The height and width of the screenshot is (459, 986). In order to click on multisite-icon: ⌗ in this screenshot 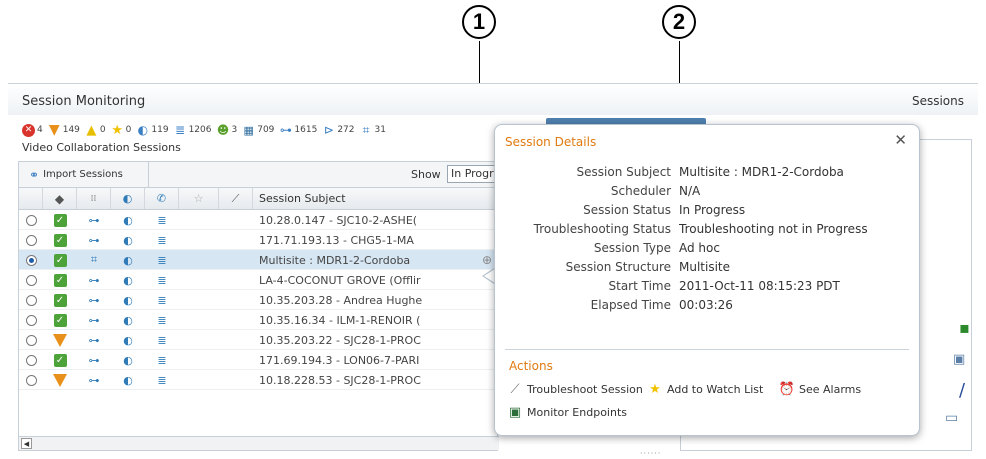, I will do `click(94, 259)`.